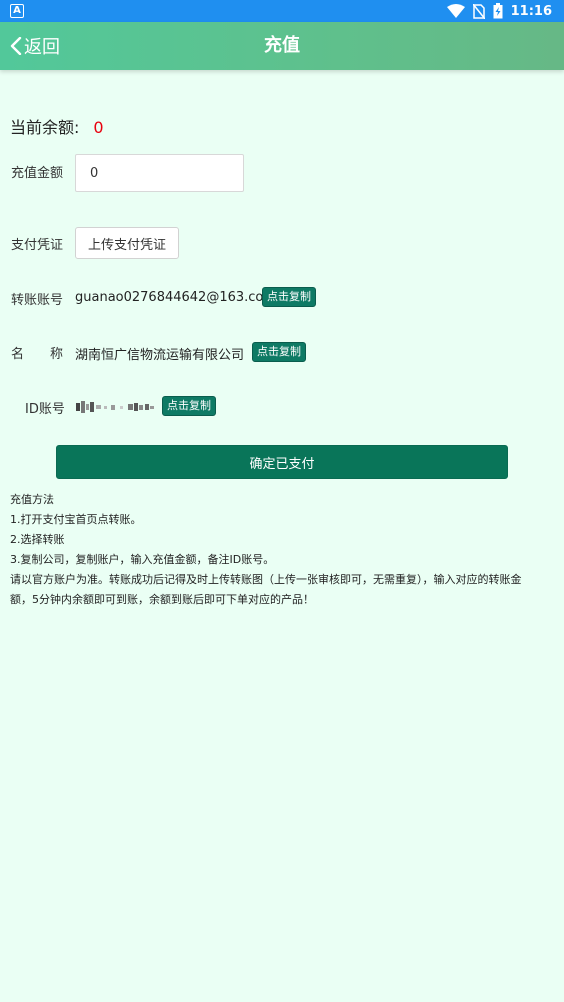  Describe the element at coordinates (160, 355) in the screenshot. I see `account-name-value: 湖南恒广信物流运输有限公司` at that location.